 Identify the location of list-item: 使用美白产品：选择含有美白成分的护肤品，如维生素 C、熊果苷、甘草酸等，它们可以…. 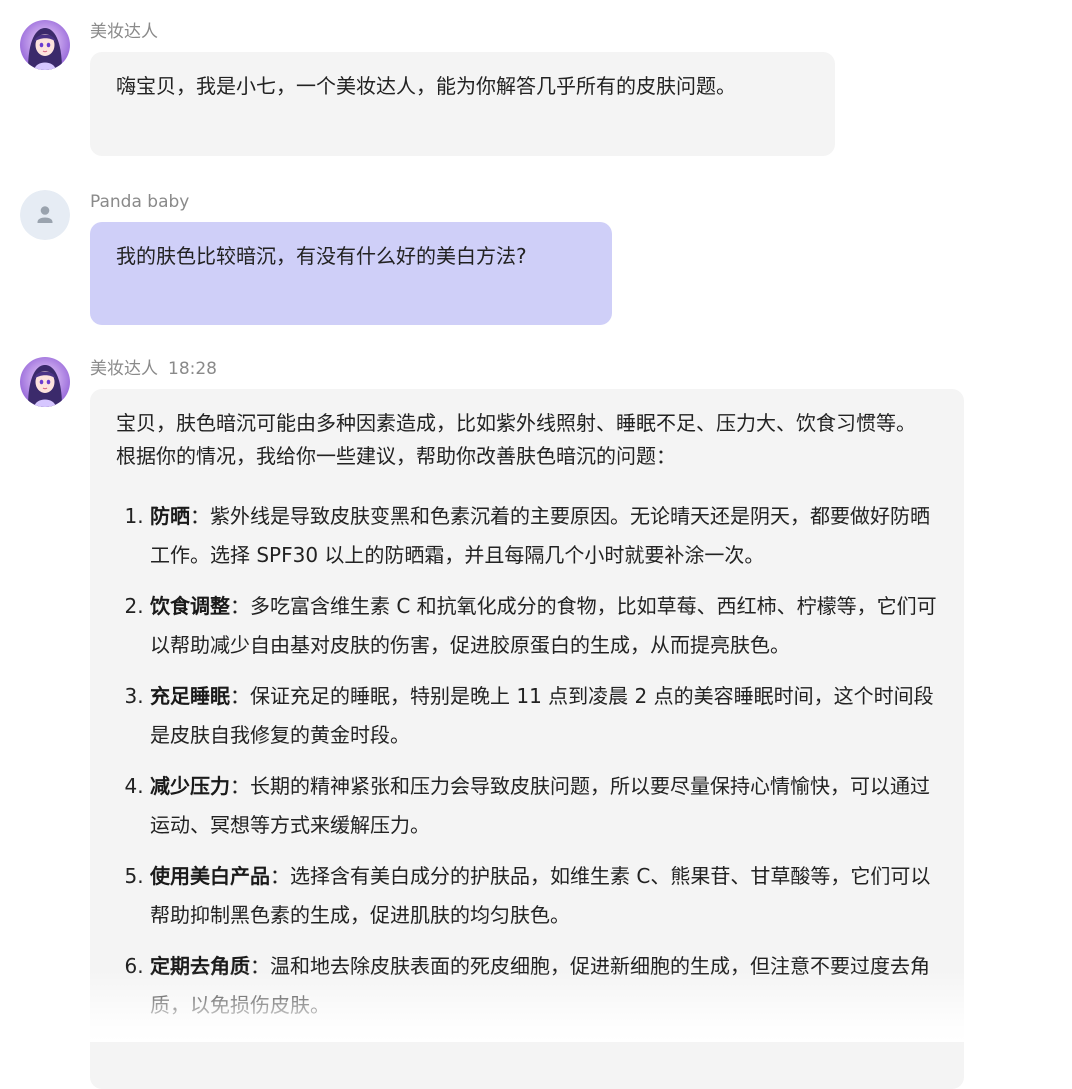
(545, 895).